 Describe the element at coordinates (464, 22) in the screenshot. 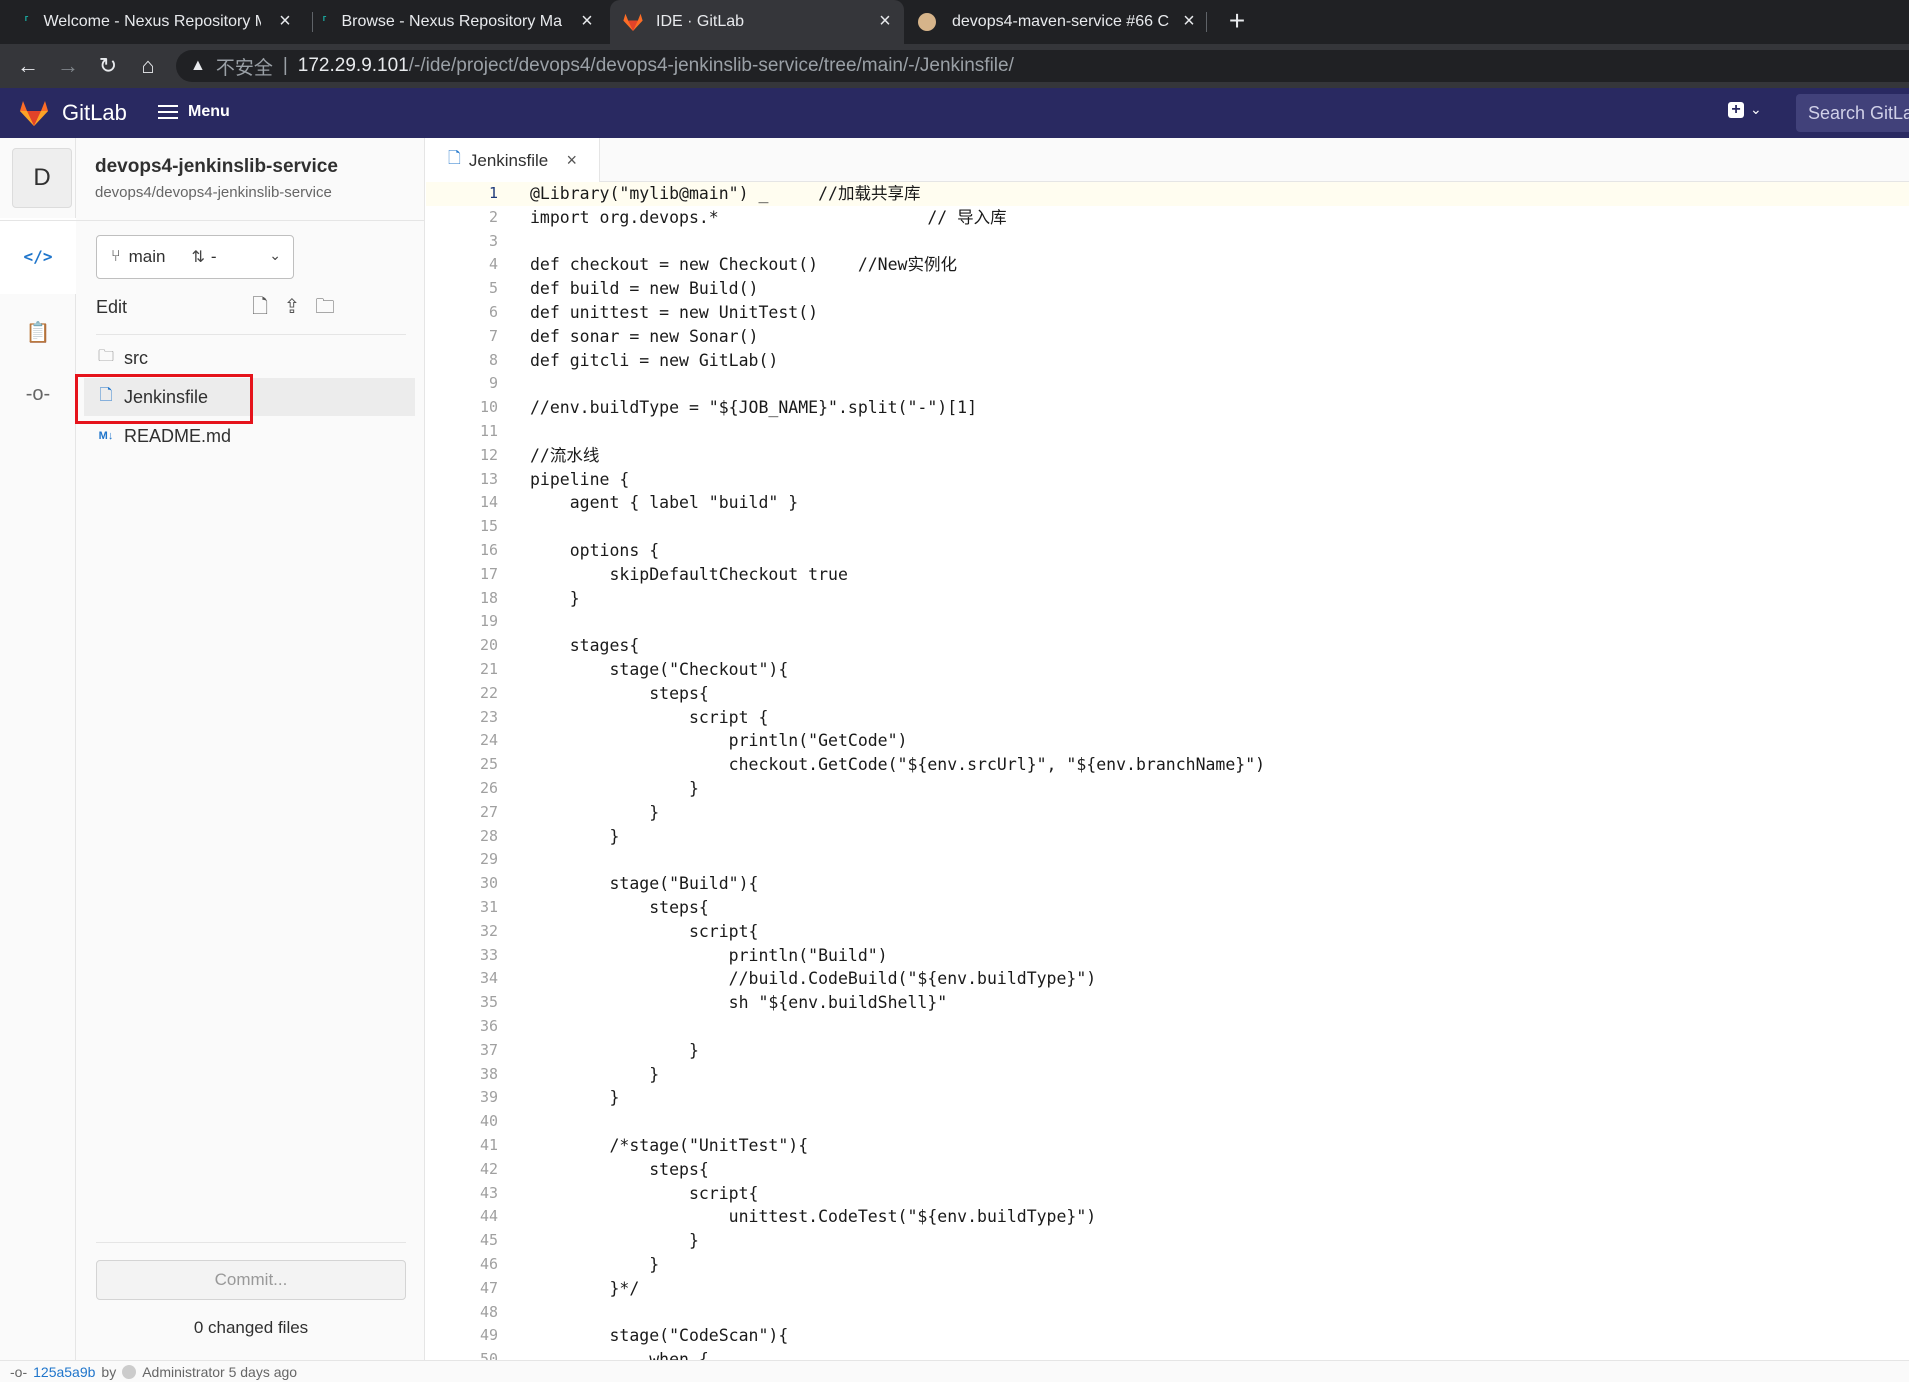

I see `browser-tab-nexus-browse: ⸢ Browse - Nexus Repository Ma ×` at that location.